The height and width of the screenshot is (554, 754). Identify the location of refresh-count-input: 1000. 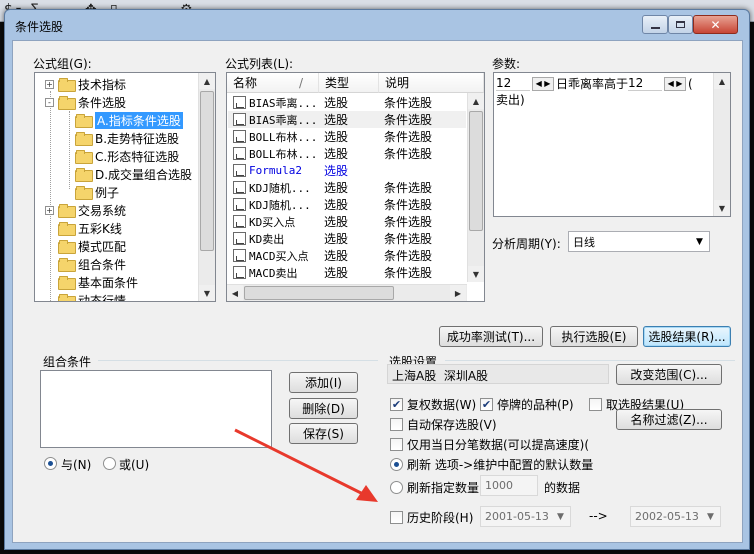
(509, 485).